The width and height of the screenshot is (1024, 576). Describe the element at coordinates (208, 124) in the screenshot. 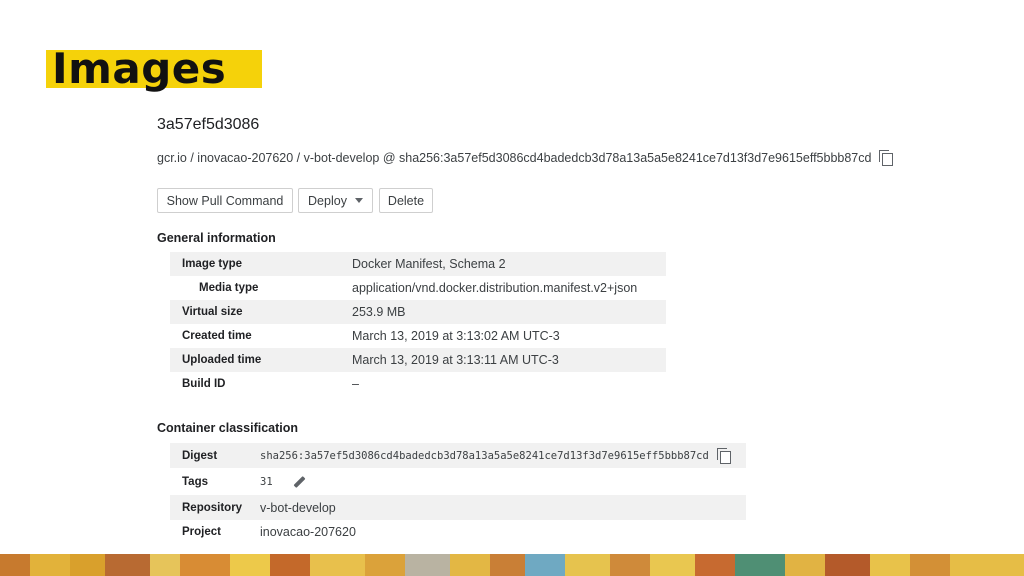

I see `page-title: 3a57ef5d3086` at that location.